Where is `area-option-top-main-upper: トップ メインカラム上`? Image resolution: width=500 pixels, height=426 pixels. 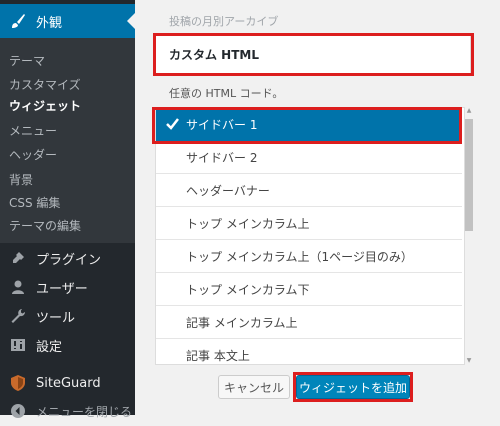
area-option-top-main-upper: トップ メインカラム上 is located at coordinates (309, 223).